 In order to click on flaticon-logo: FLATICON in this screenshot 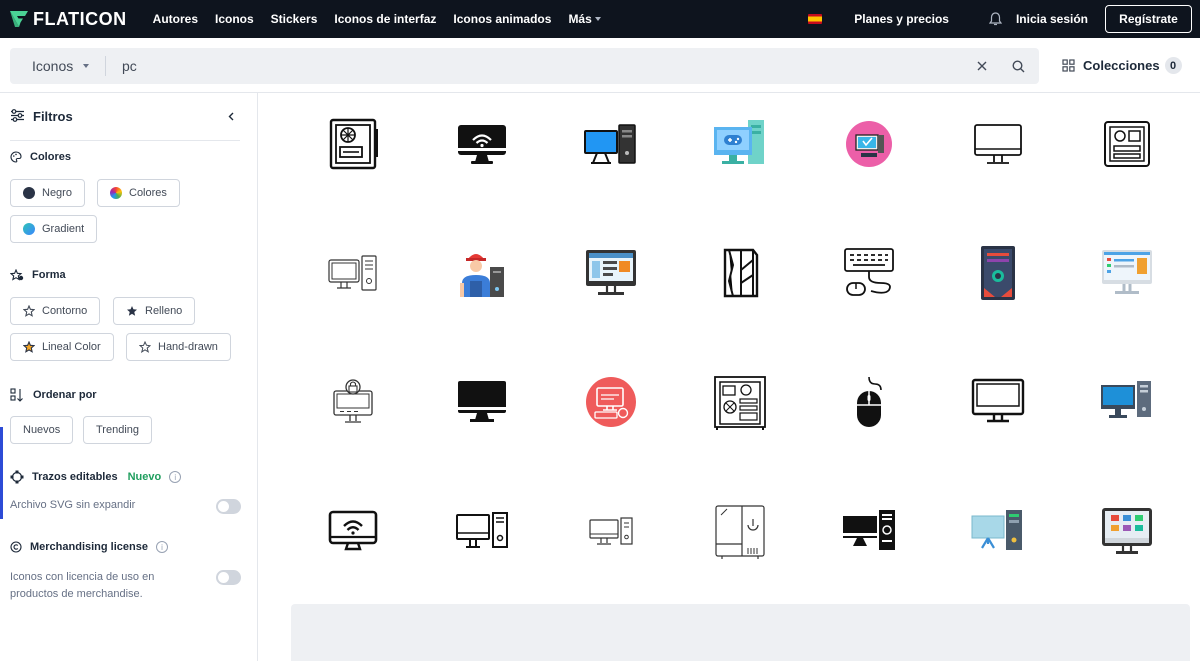, I will do `click(68, 19)`.